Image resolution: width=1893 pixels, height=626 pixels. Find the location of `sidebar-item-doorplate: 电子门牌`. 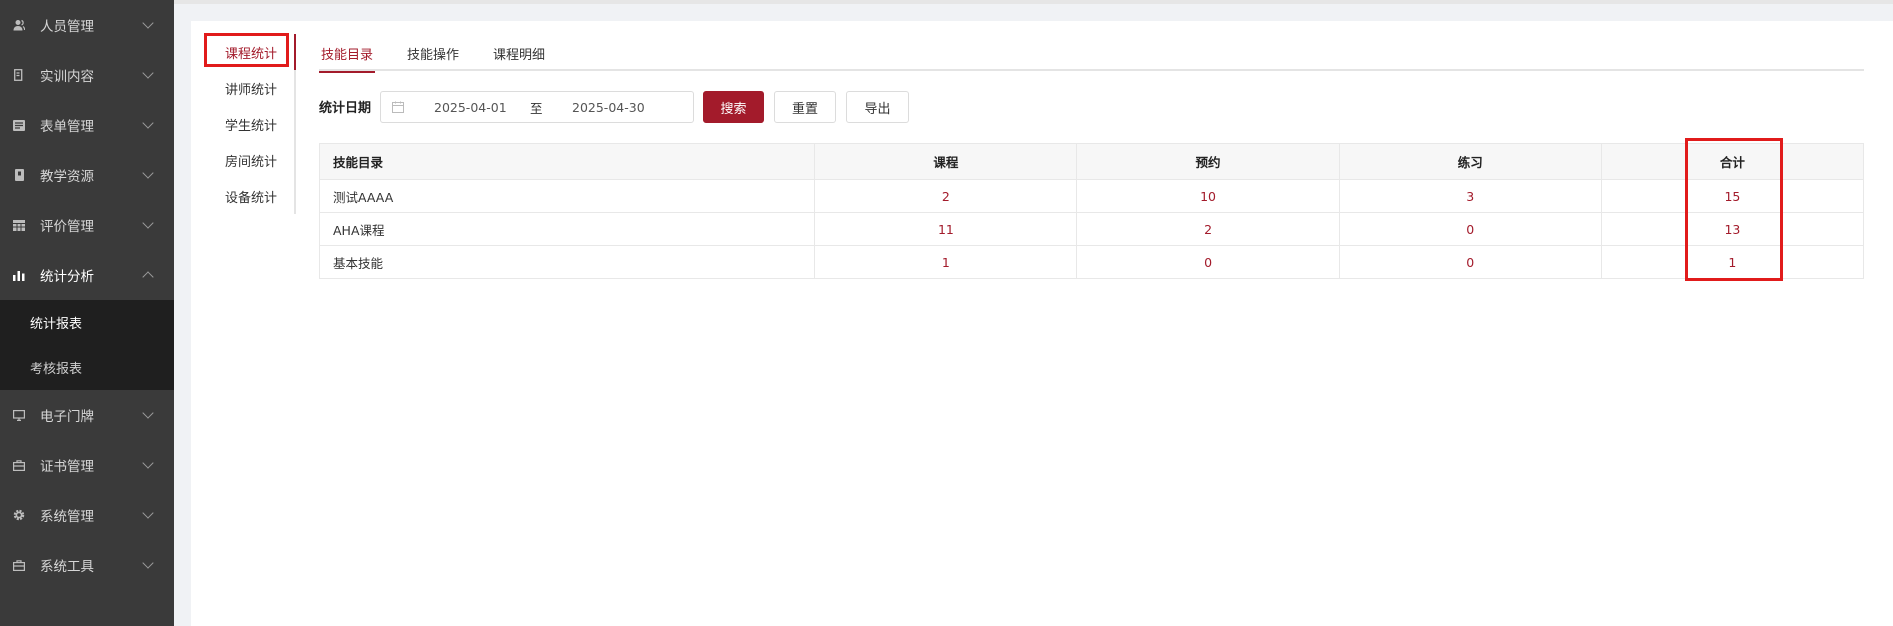

sidebar-item-doorplate: 电子门牌 is located at coordinates (87, 415).